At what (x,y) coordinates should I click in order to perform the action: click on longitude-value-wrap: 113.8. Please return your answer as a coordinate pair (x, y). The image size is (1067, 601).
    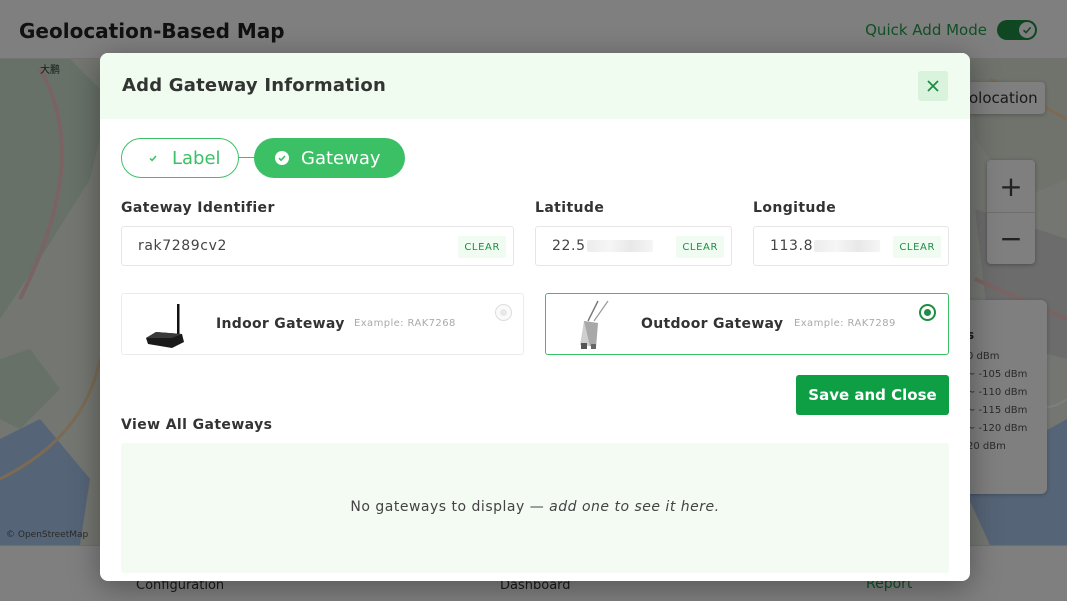
    Looking at the image, I should click on (825, 246).